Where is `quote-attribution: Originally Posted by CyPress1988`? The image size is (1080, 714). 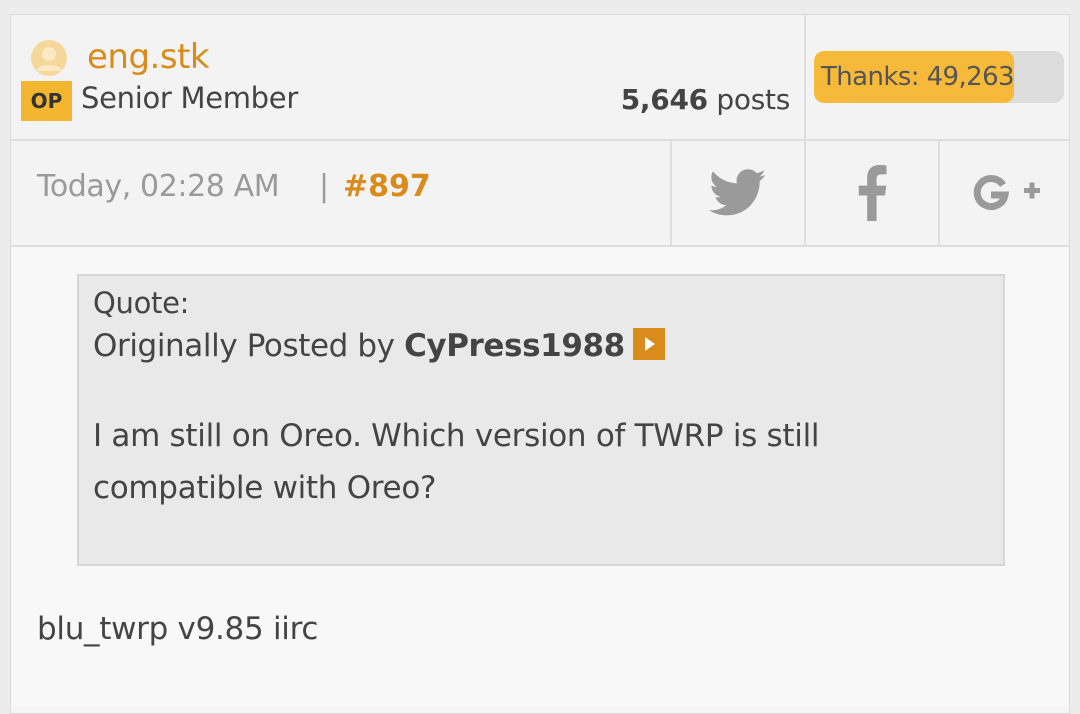
quote-attribution: Originally Posted by CyPress1988 is located at coordinates (379, 346).